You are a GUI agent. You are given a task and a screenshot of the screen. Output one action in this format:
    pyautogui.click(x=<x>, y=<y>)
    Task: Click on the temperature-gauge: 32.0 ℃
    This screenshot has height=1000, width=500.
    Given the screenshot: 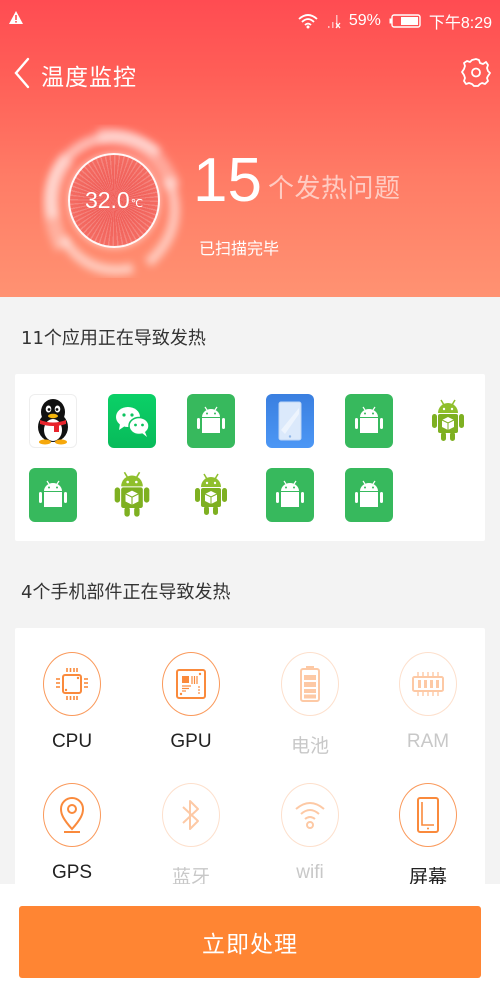 What is the action you would take?
    pyautogui.click(x=113, y=198)
    